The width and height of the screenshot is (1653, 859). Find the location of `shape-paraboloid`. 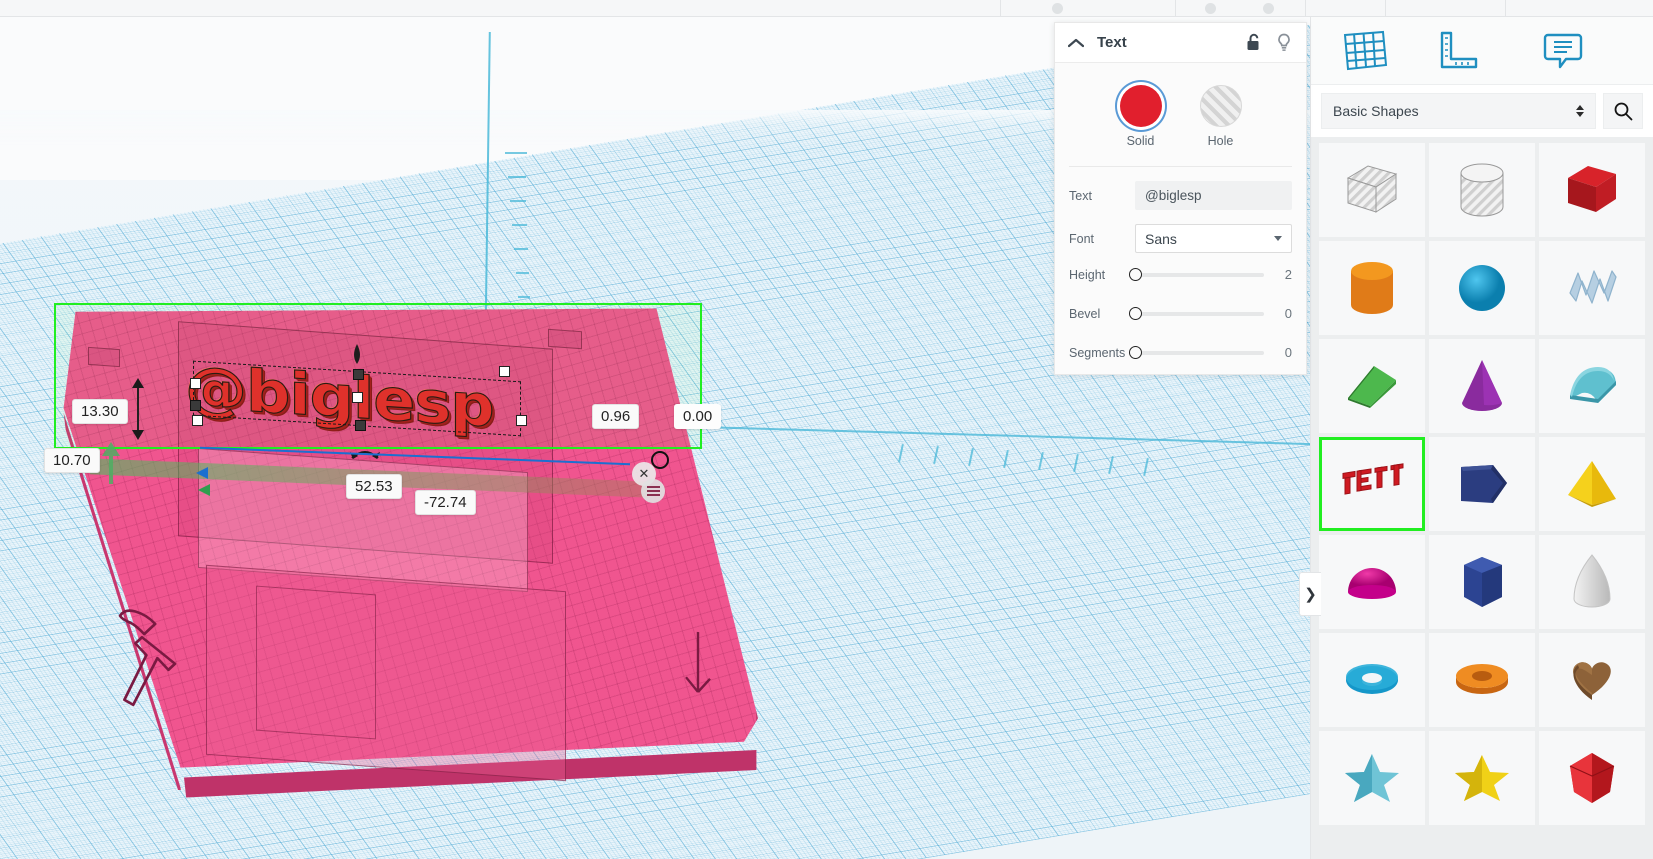

shape-paraboloid is located at coordinates (1592, 582).